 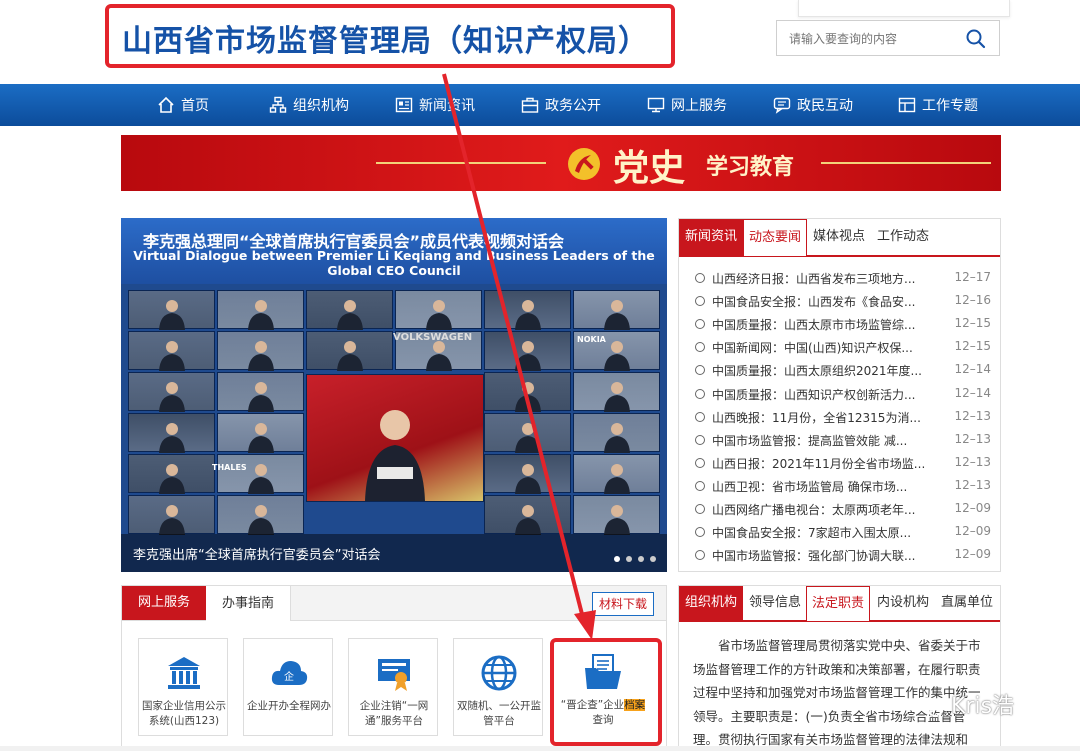 What do you see at coordinates (540, 748) in the screenshot?
I see `page-bottom-edge` at bounding box center [540, 748].